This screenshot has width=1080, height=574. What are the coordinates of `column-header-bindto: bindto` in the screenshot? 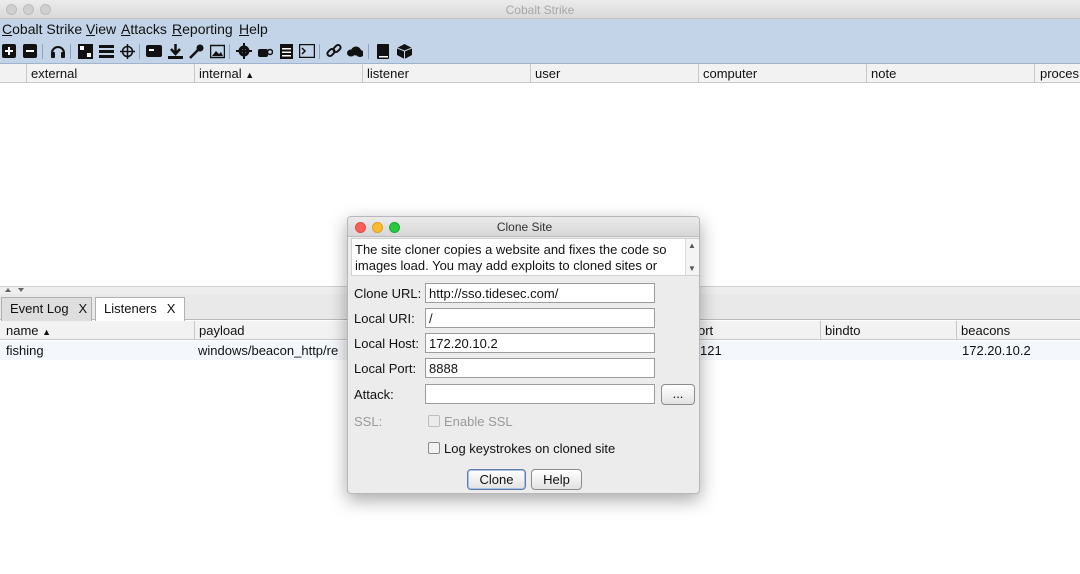 It's located at (888, 330).